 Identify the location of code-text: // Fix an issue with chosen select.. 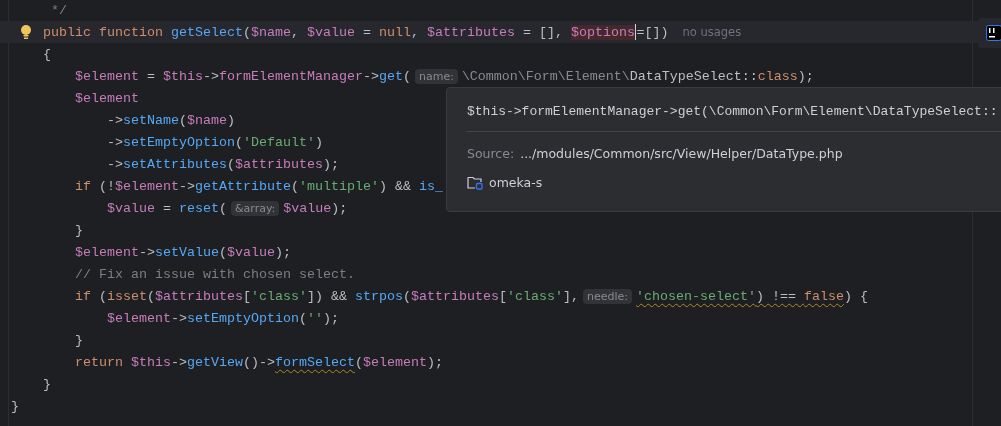
(215, 274).